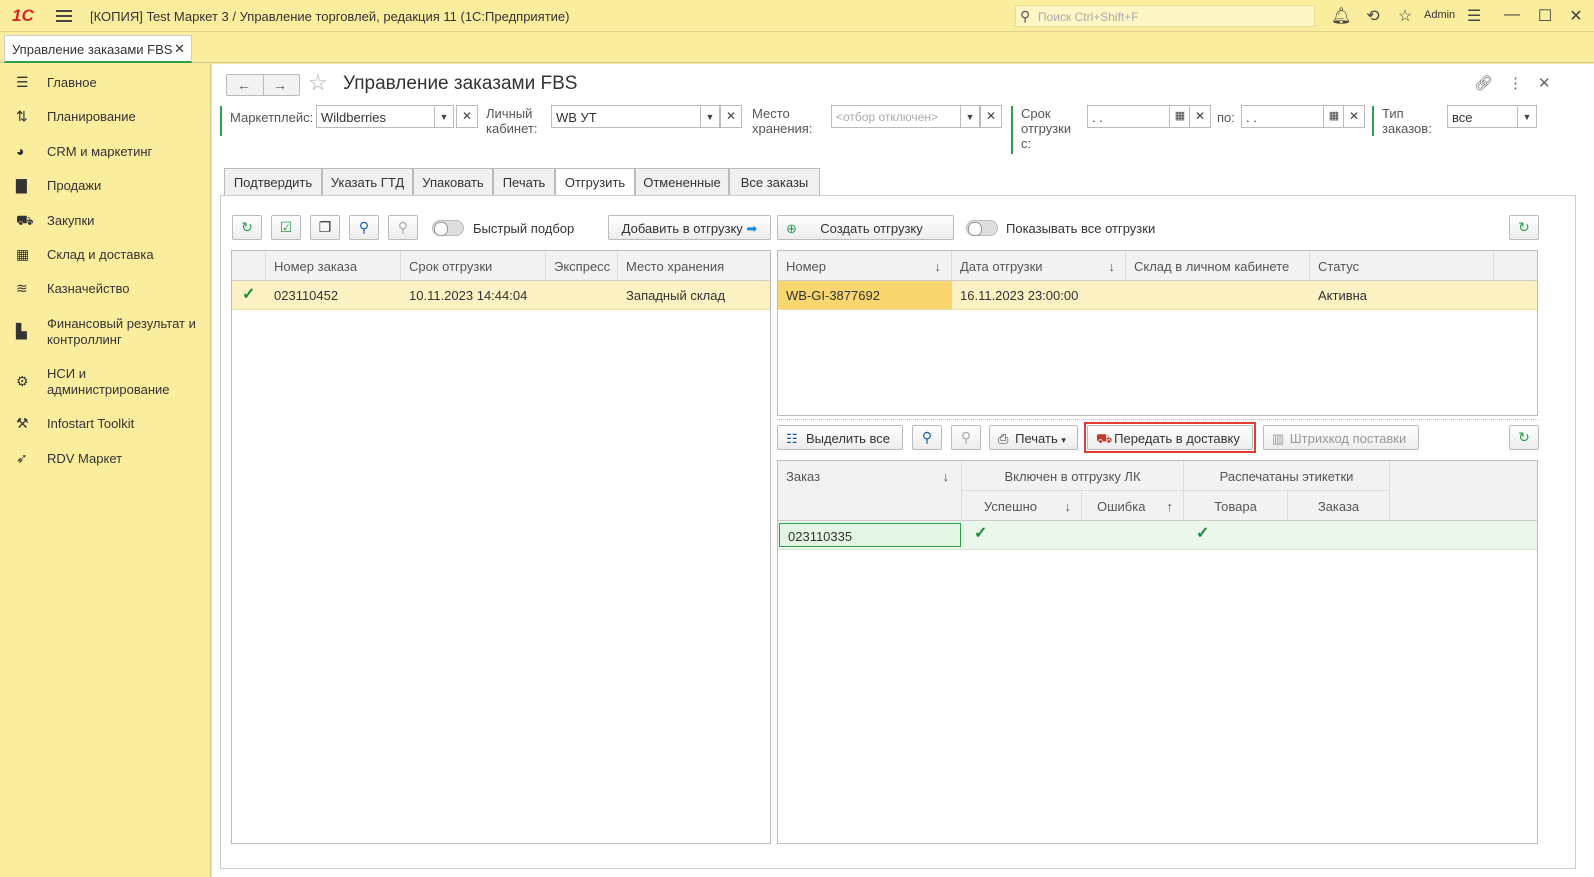 Image resolution: width=1594 pixels, height=877 pixels. What do you see at coordinates (1218, 265) in the screenshot?
I see `col-lk-warehouse: Склад в личном кабинете` at bounding box center [1218, 265].